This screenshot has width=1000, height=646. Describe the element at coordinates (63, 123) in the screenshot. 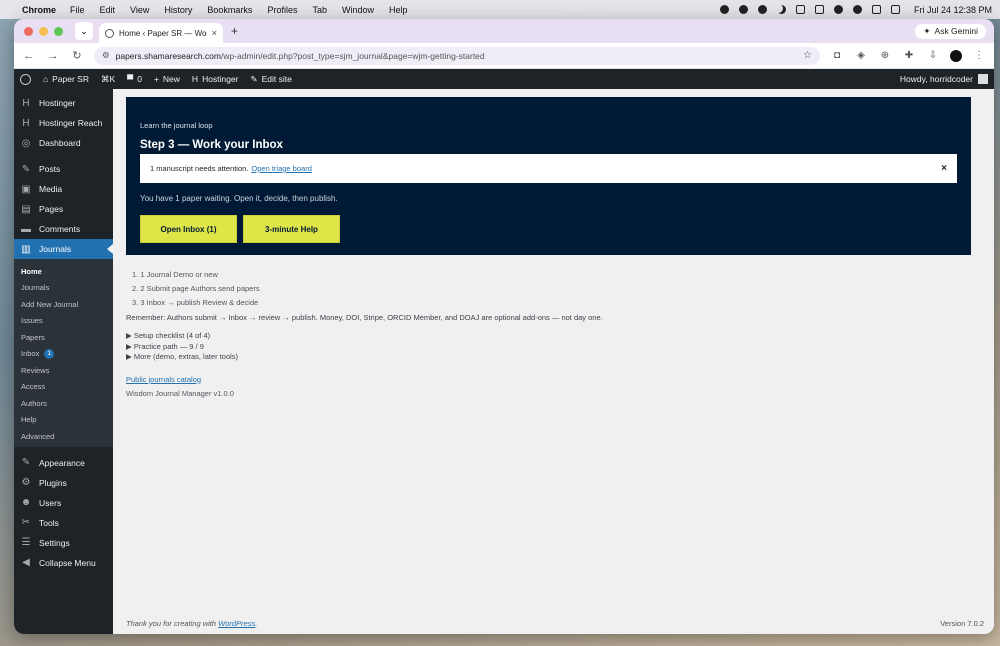

I see `sidebar-item-hostinger-reach: H Hostinger Reach` at that location.